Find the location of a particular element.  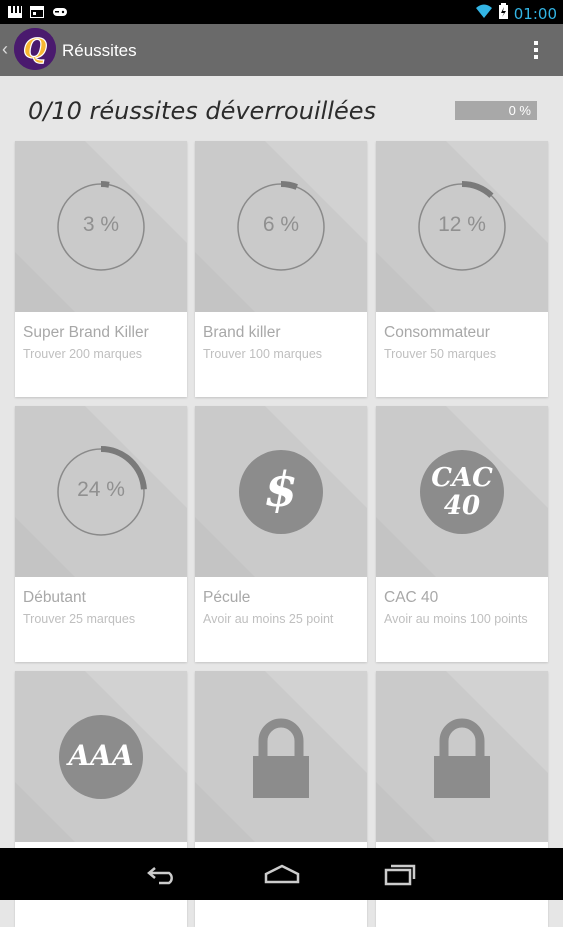

achievement-title: CAC 40 is located at coordinates (411, 597).